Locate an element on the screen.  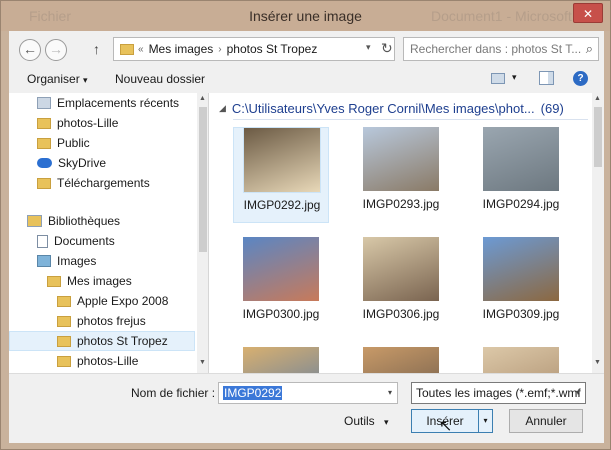
mouse-cursor-icon: ↖ is located at coordinates (446, 426).